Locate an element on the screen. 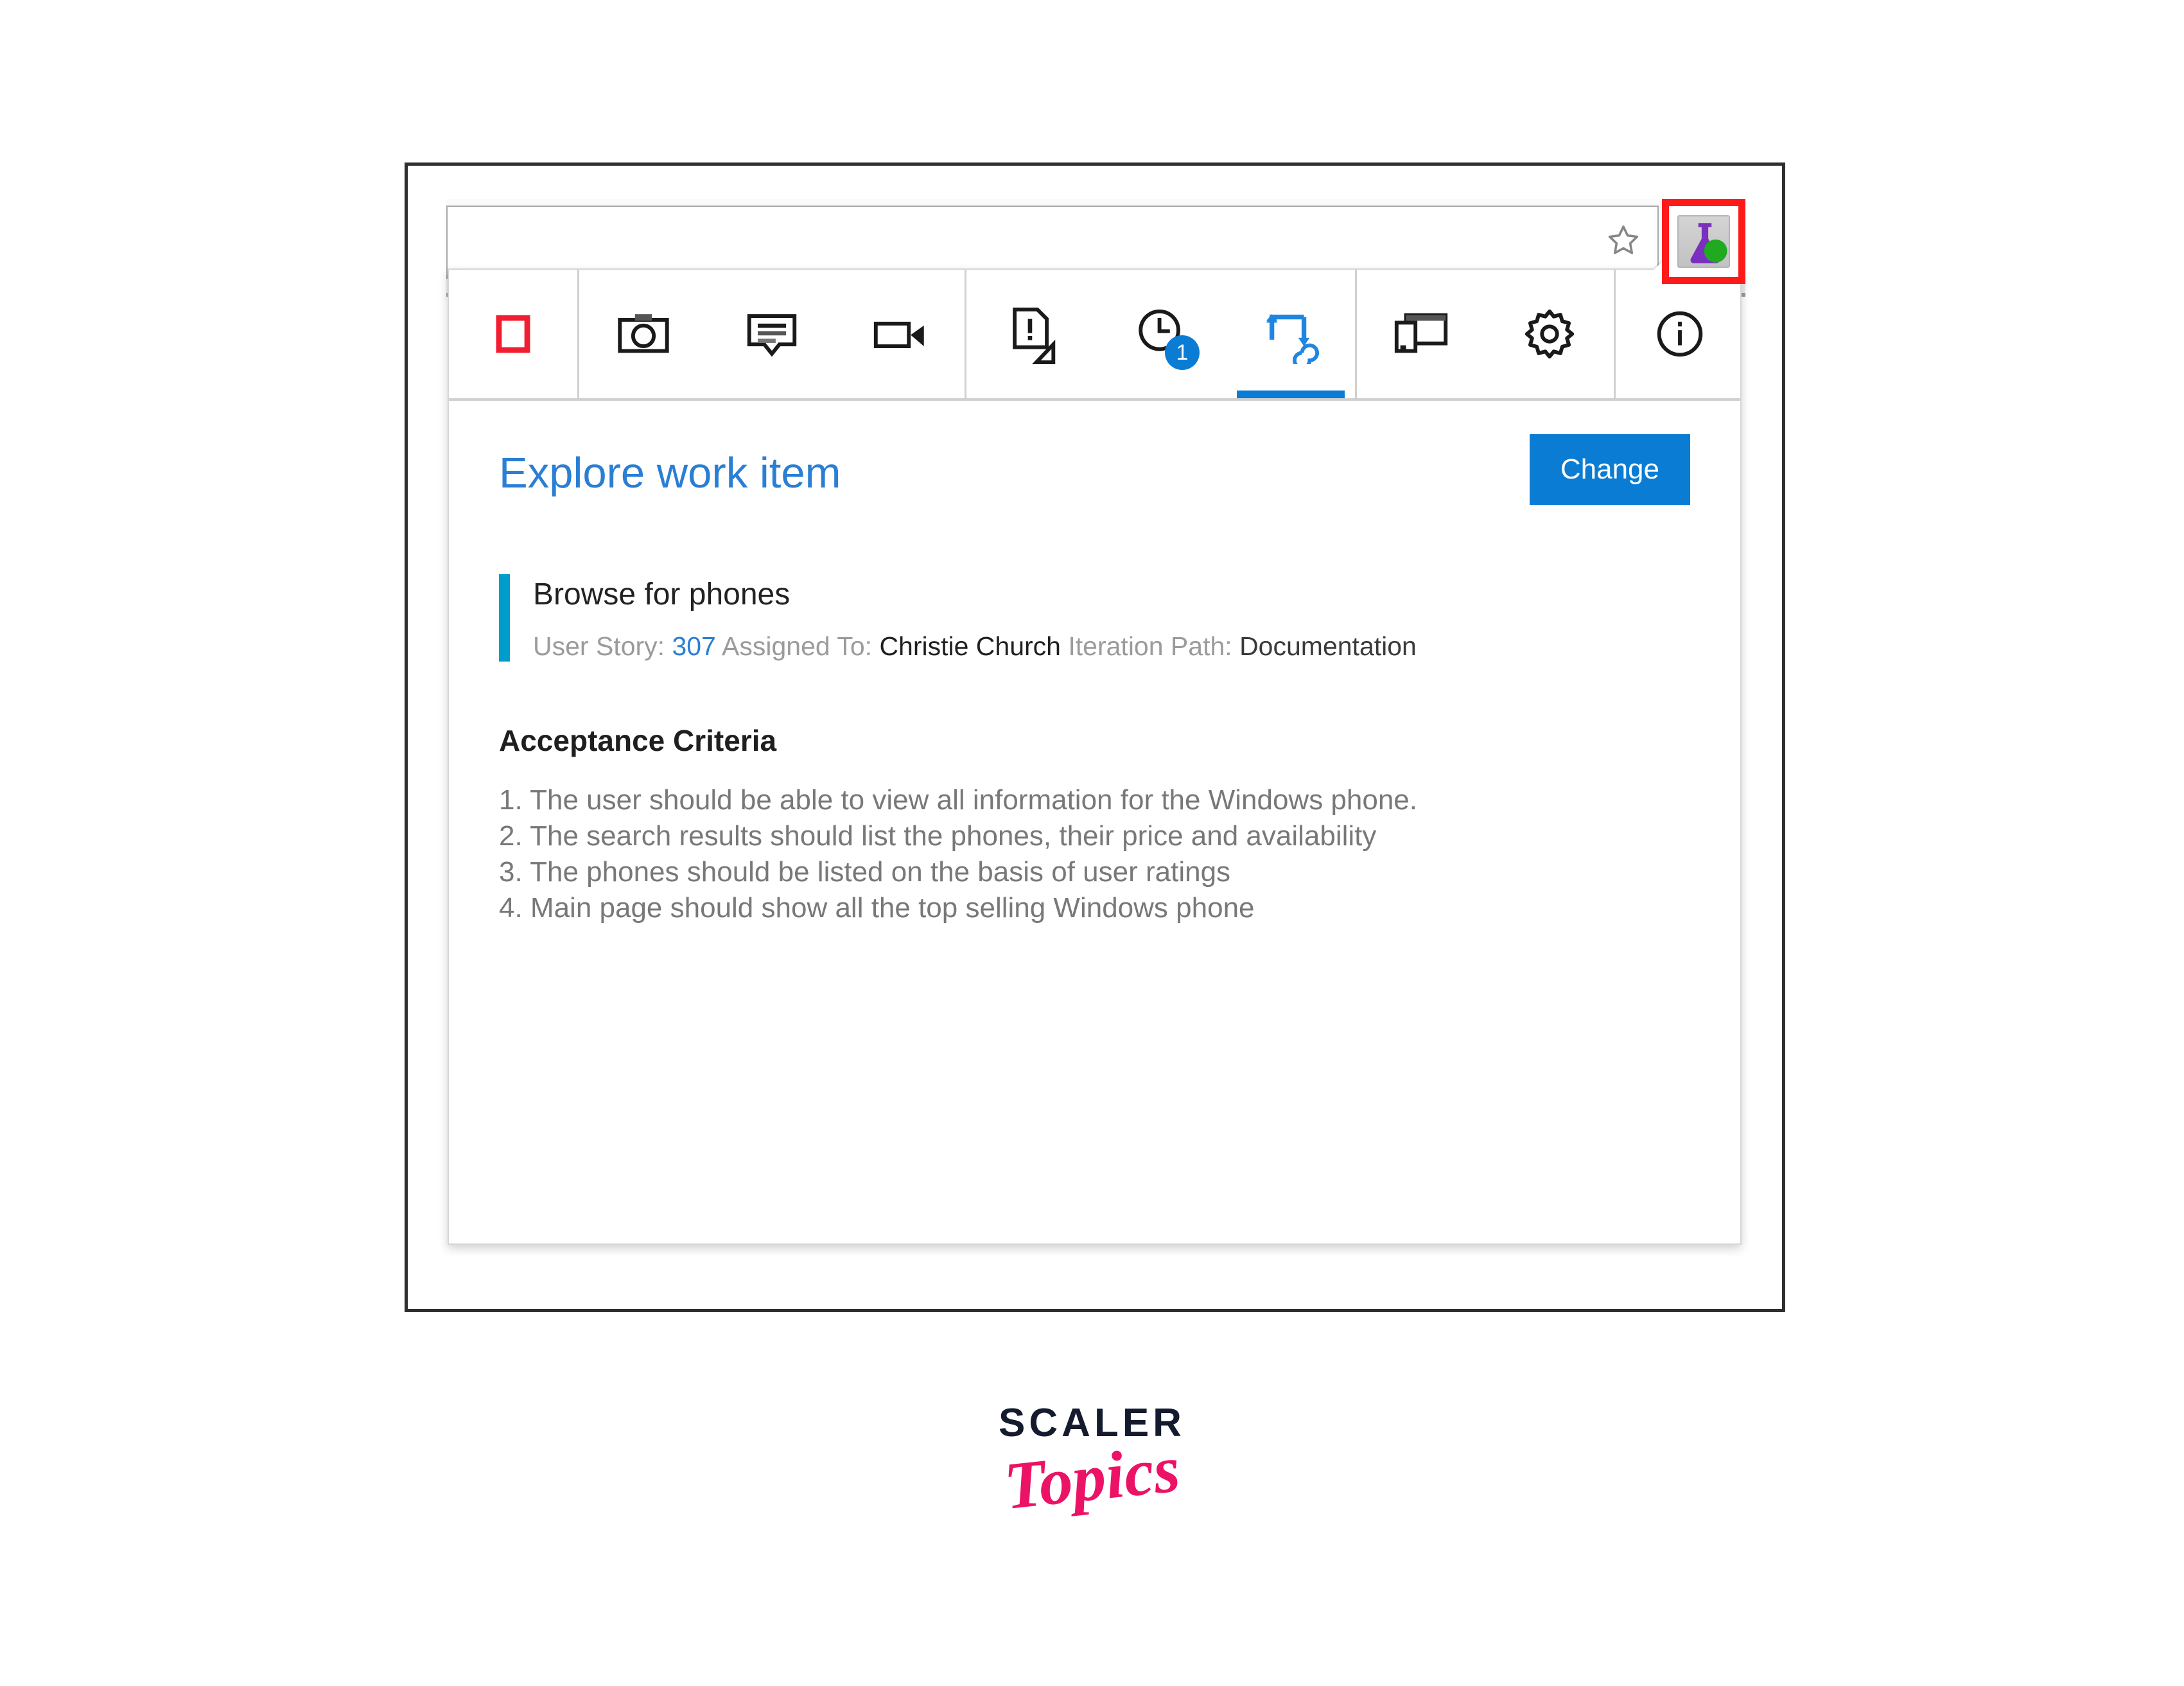  explore-tab-active-underline is located at coordinates (1291, 394).